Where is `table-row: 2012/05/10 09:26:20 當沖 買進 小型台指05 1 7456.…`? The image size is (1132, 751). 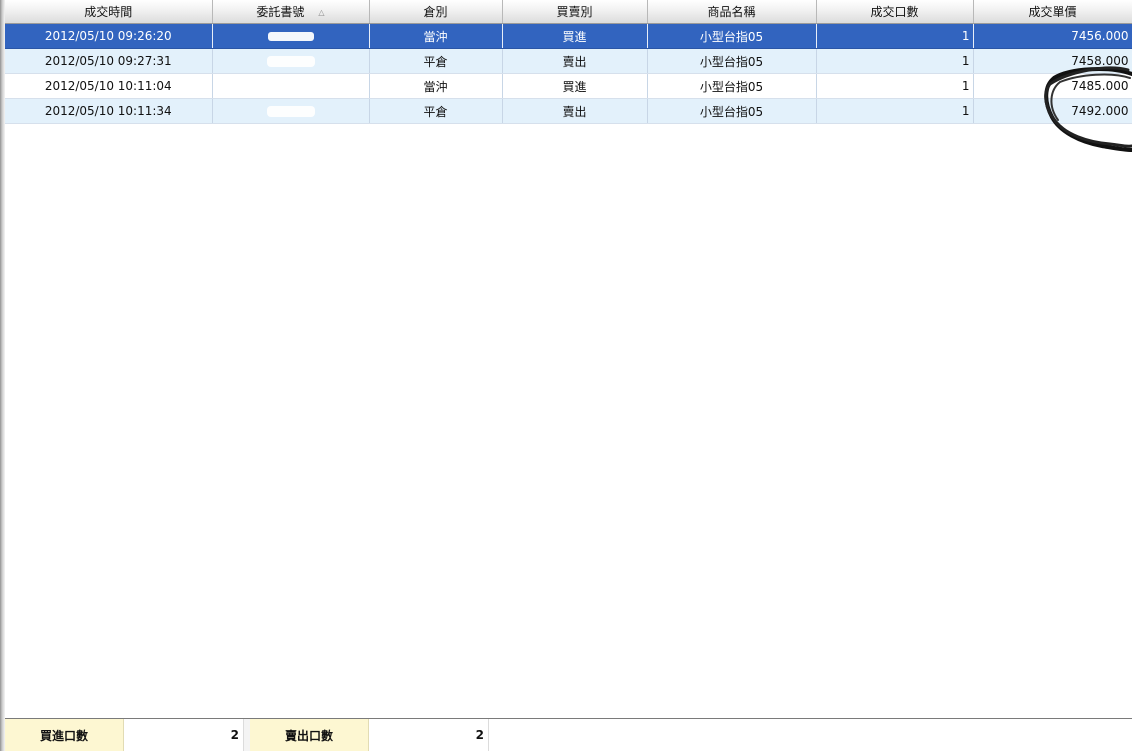
table-row: 2012/05/10 09:26:20 當沖 買進 小型台指05 1 7456.… is located at coordinates (568, 36).